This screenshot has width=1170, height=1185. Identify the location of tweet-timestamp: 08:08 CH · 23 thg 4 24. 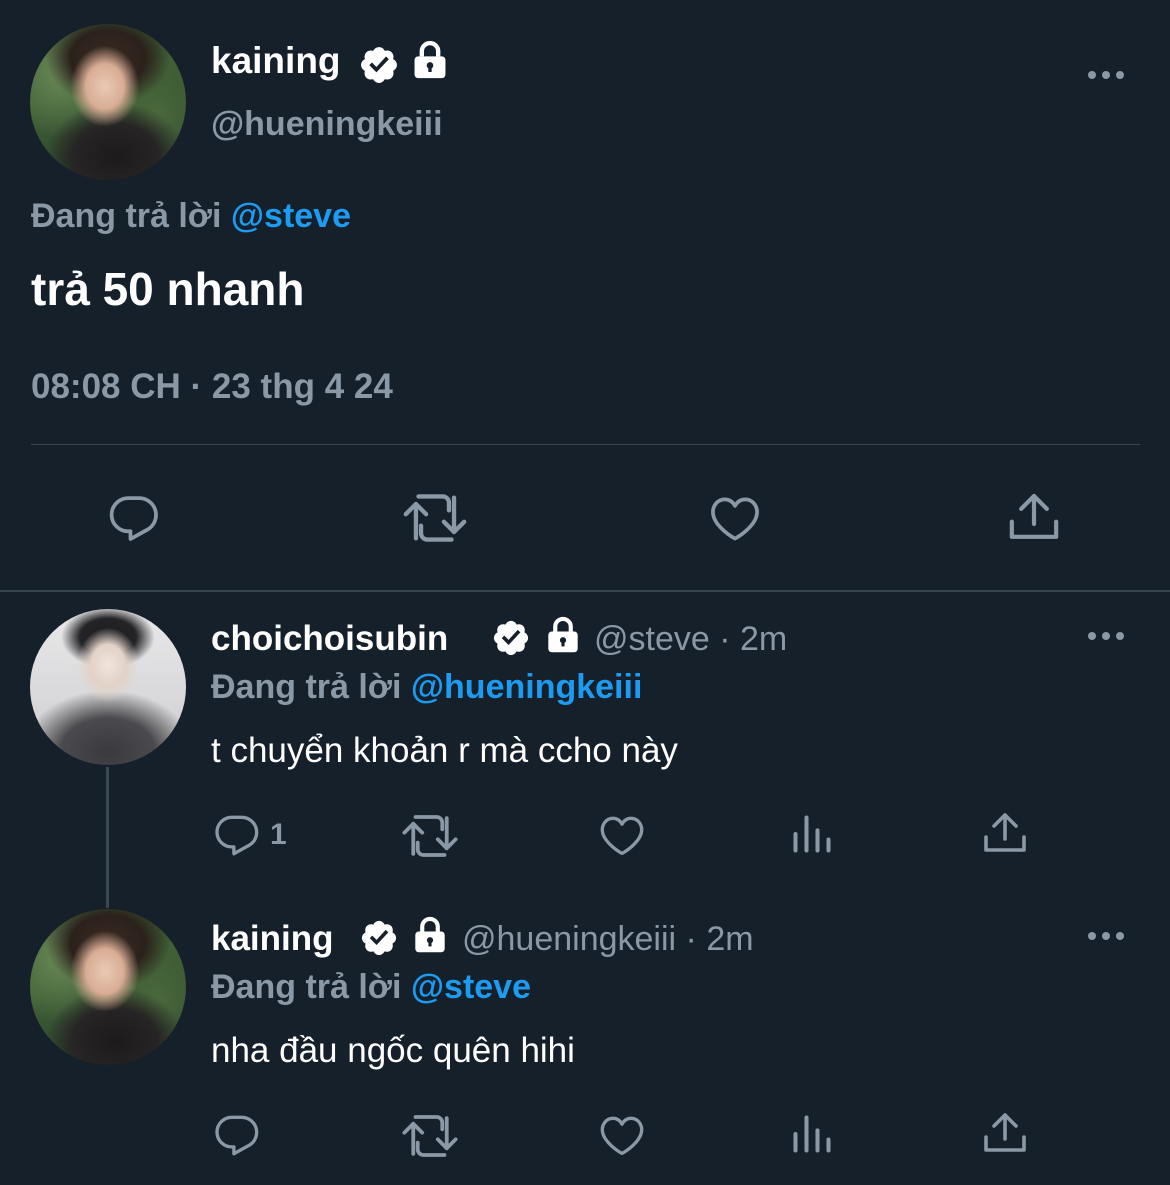
(212, 387).